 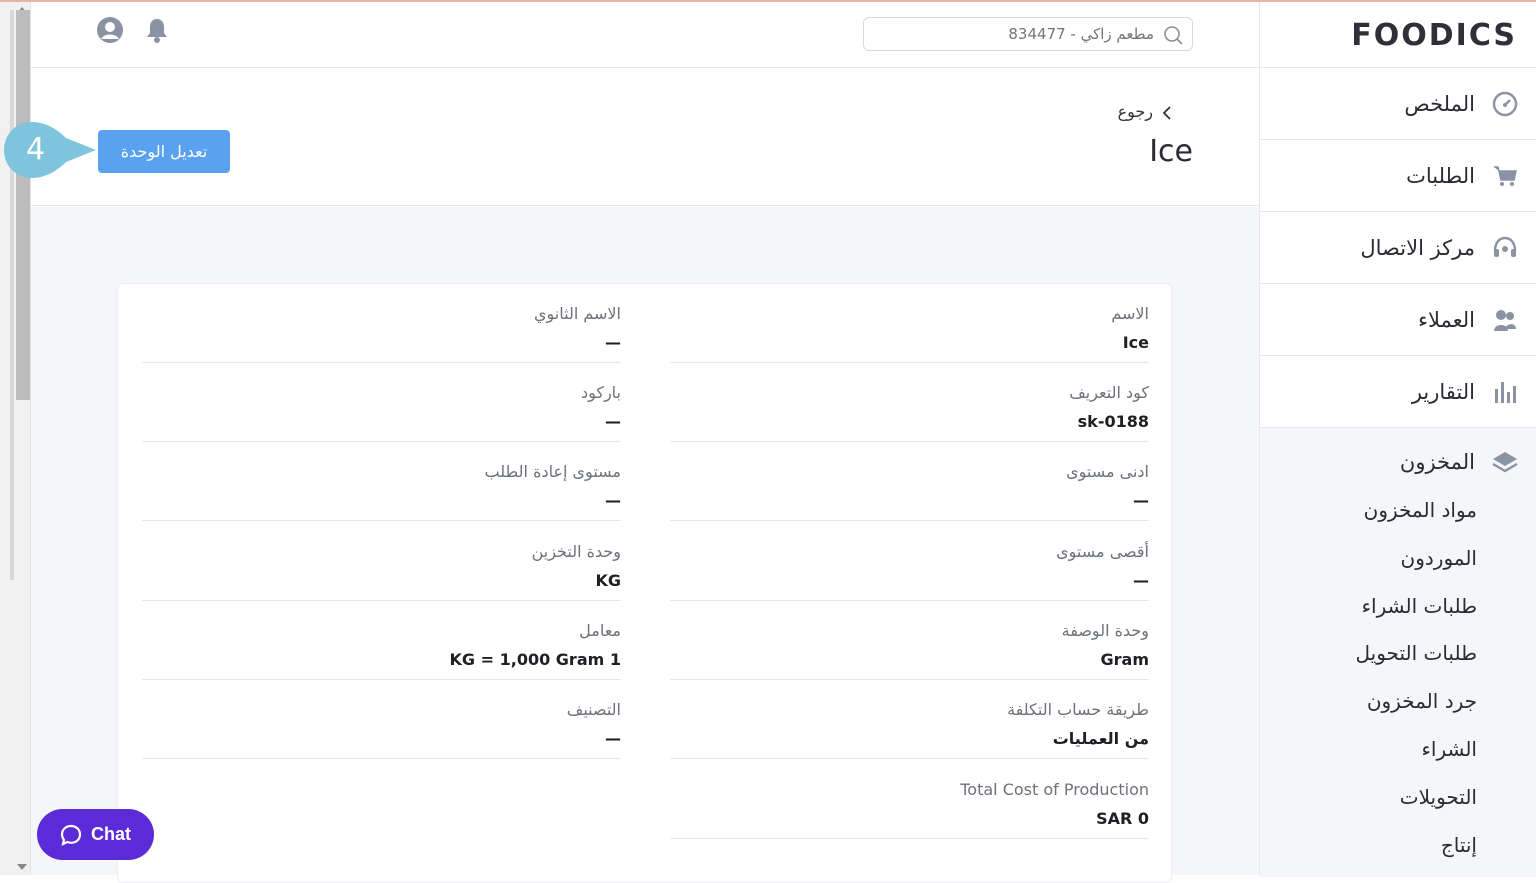 I want to click on user-circle-icon, so click(x=110, y=30).